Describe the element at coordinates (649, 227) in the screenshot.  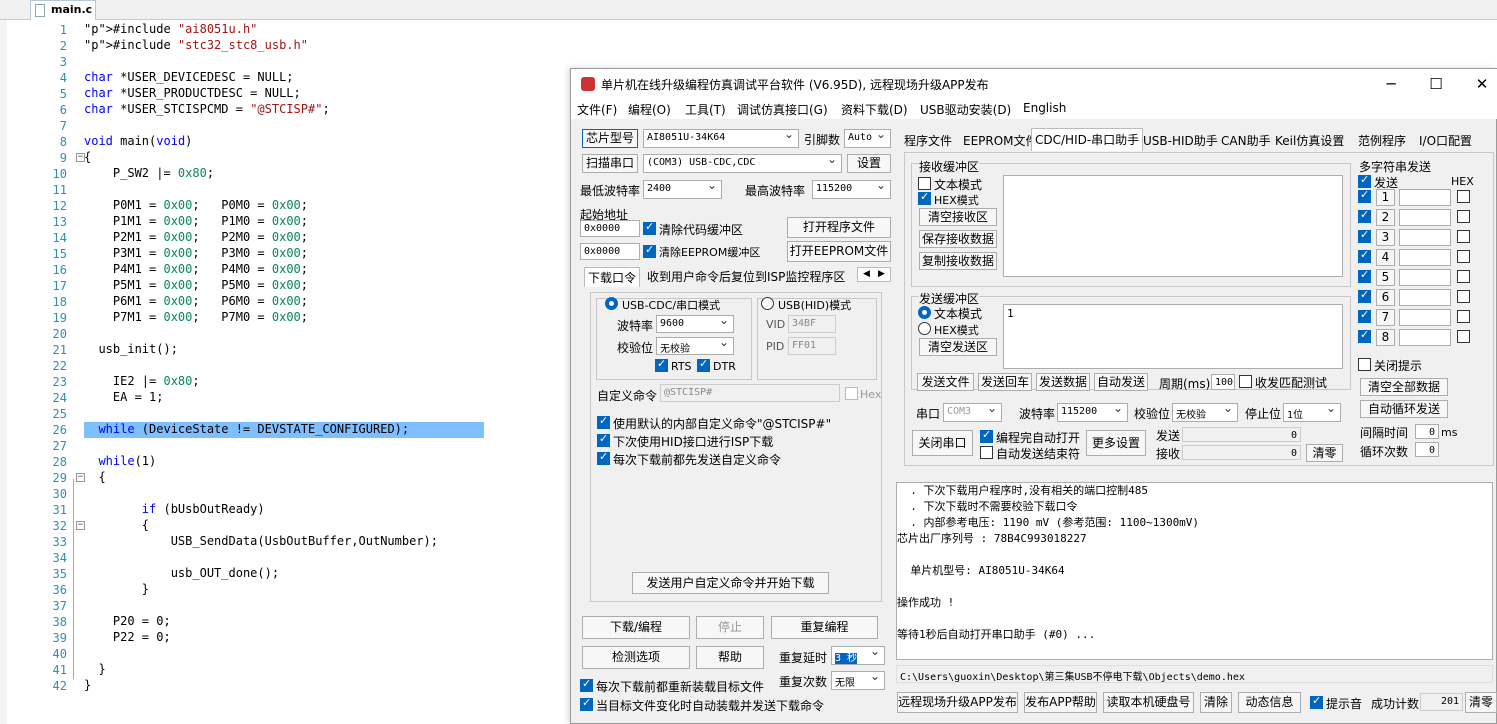
I see `clear-code-checkbox` at that location.